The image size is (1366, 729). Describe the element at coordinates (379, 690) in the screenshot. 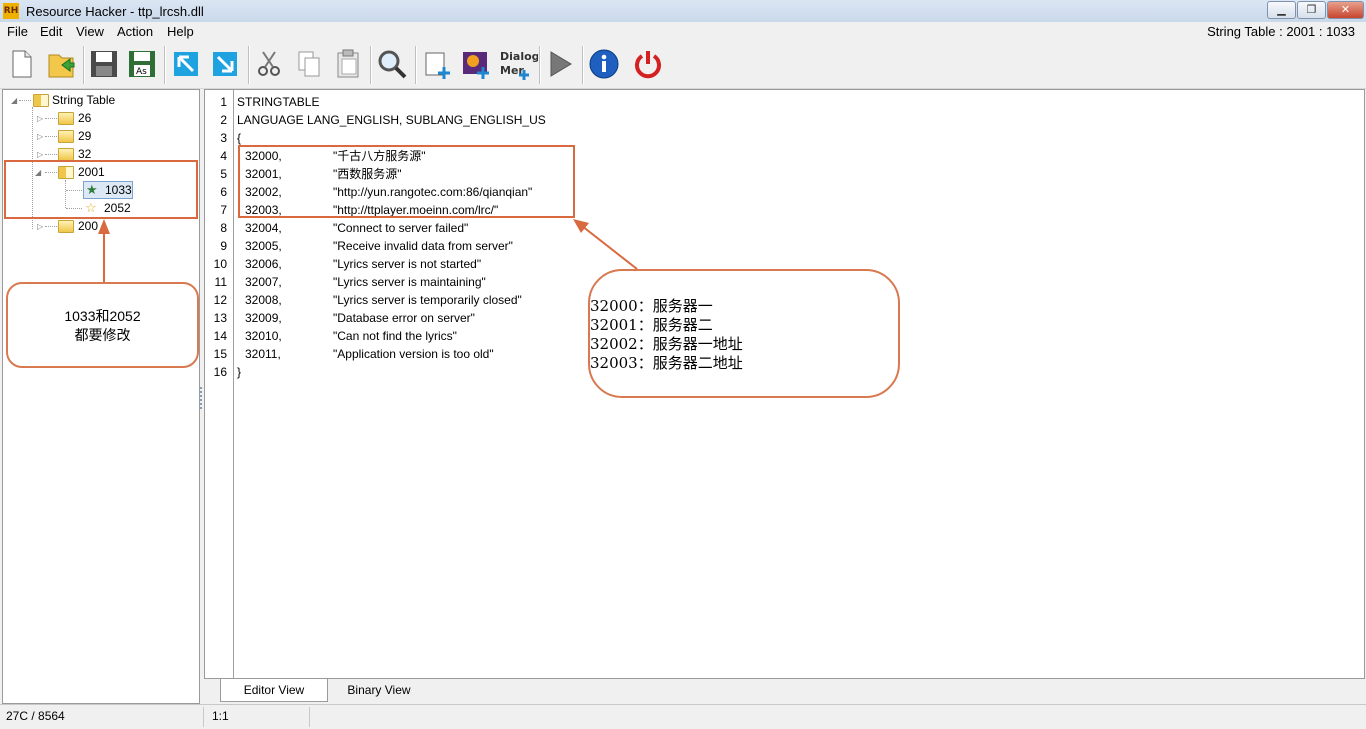

I see `tab-binary-view: Binary View` at that location.